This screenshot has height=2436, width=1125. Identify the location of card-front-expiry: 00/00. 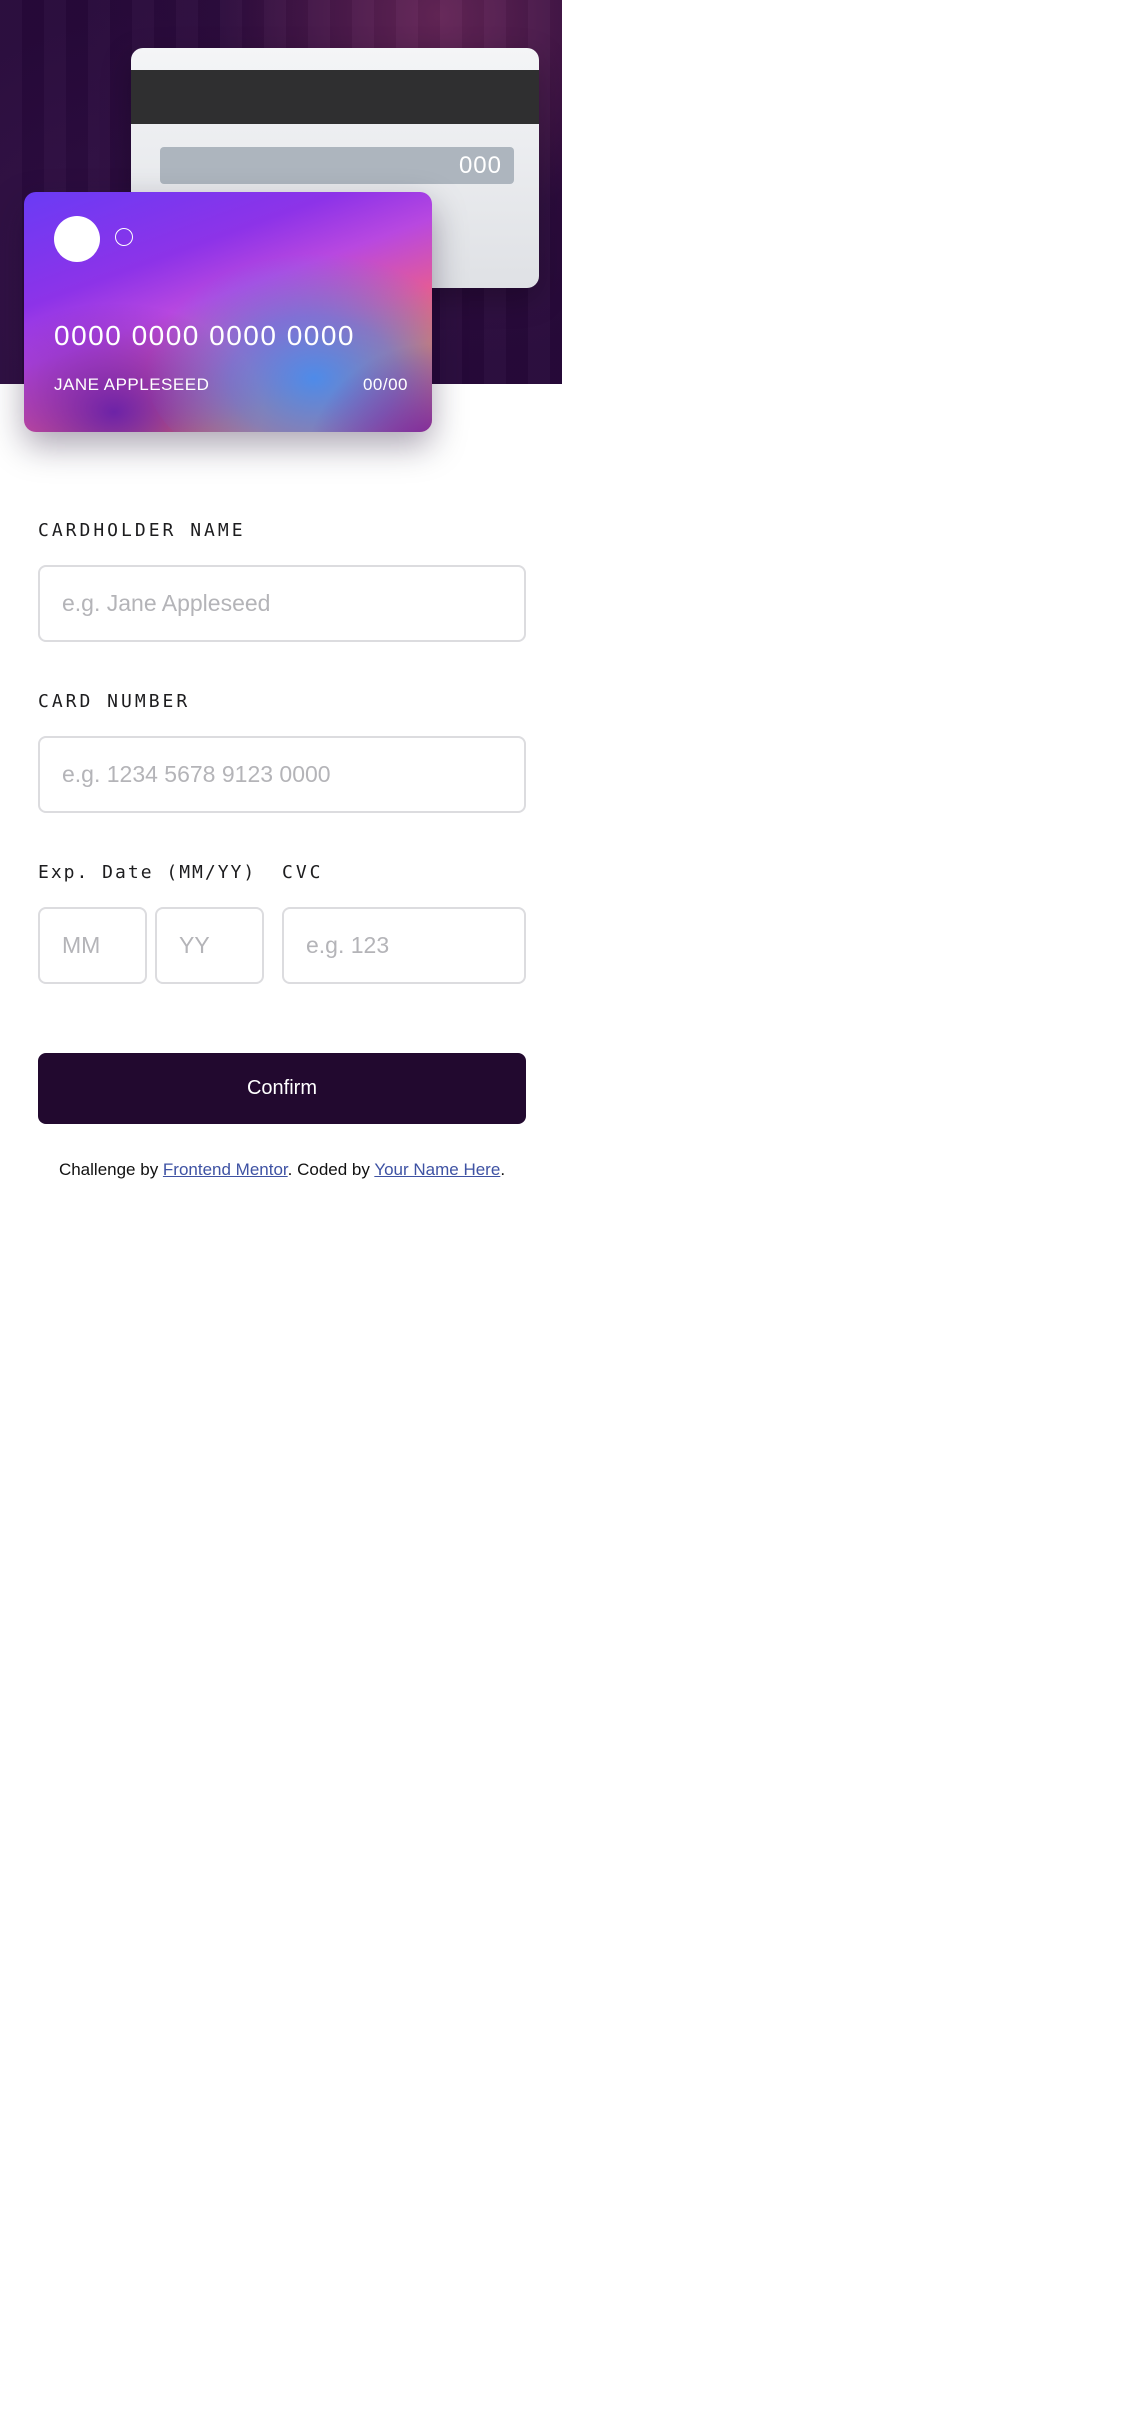
(385, 384).